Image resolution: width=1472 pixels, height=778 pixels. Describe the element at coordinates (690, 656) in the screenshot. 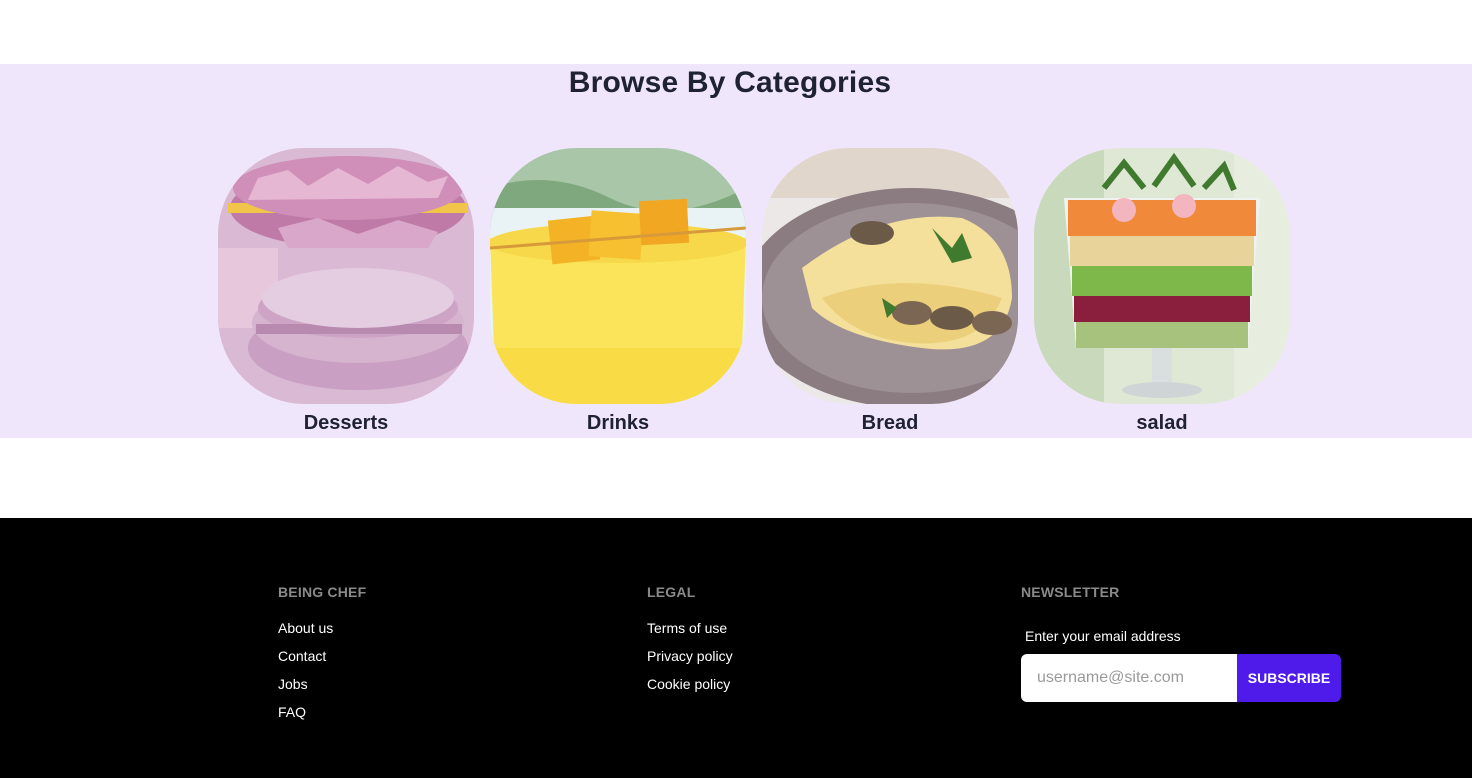

I see `footer-link-privacy-policy: Privacy policy` at that location.